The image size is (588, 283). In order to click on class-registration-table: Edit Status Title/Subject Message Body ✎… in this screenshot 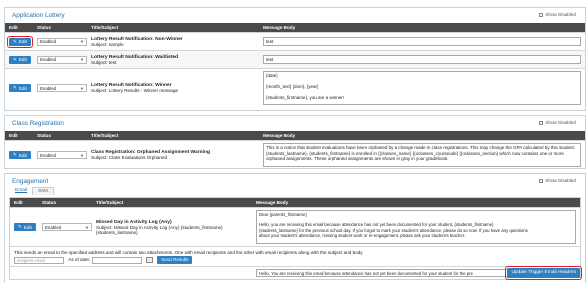, I will do `click(295, 150)`.